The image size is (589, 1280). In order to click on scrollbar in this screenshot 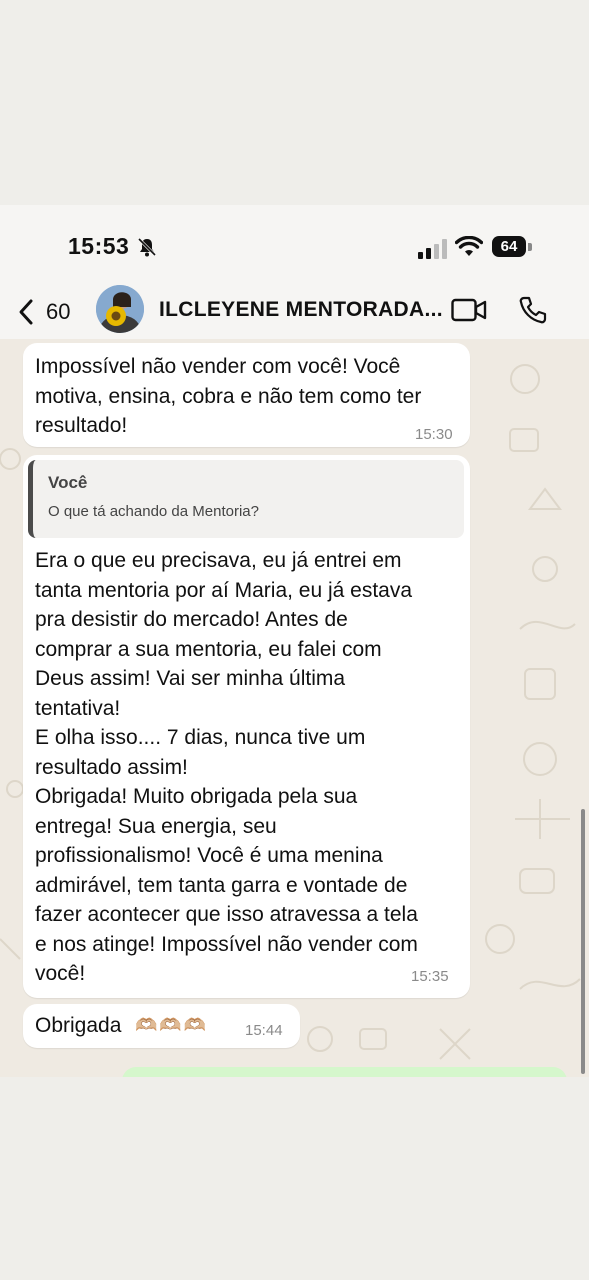, I will do `click(583, 941)`.